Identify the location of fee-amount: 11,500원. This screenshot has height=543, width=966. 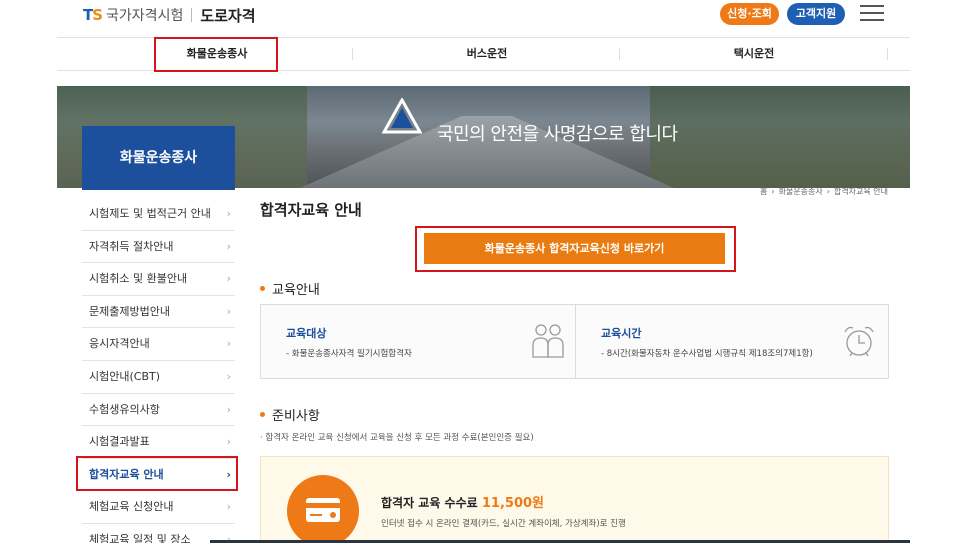
(513, 503).